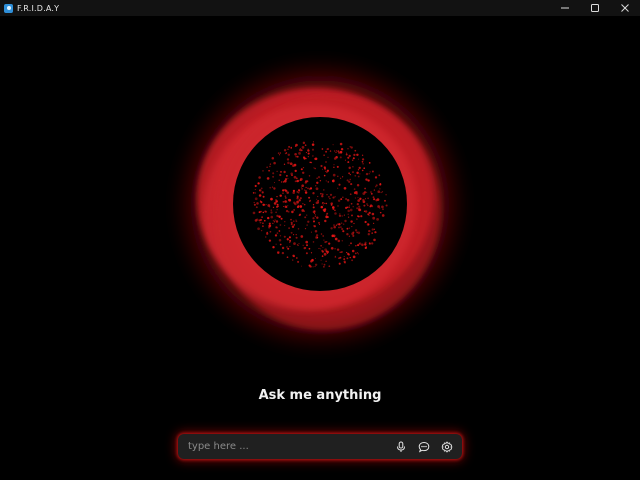 The width and height of the screenshot is (640, 480). I want to click on maximize-icon, so click(595, 8).